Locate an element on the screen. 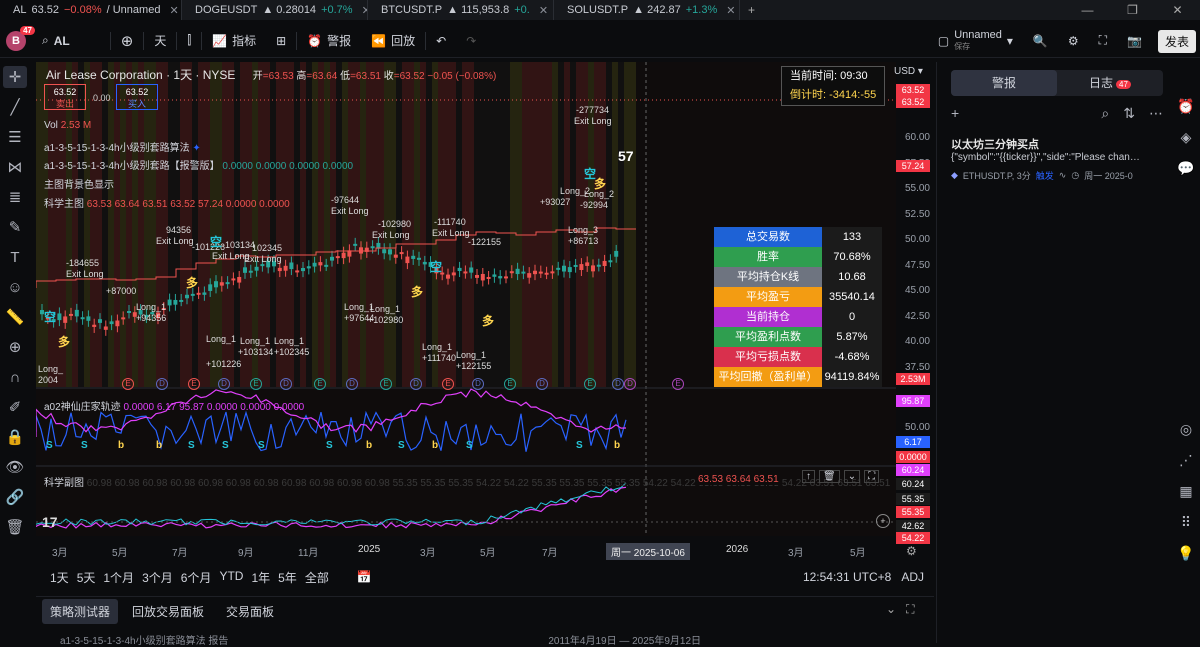  trendline-icon: ╱ is located at coordinates (15, 107).